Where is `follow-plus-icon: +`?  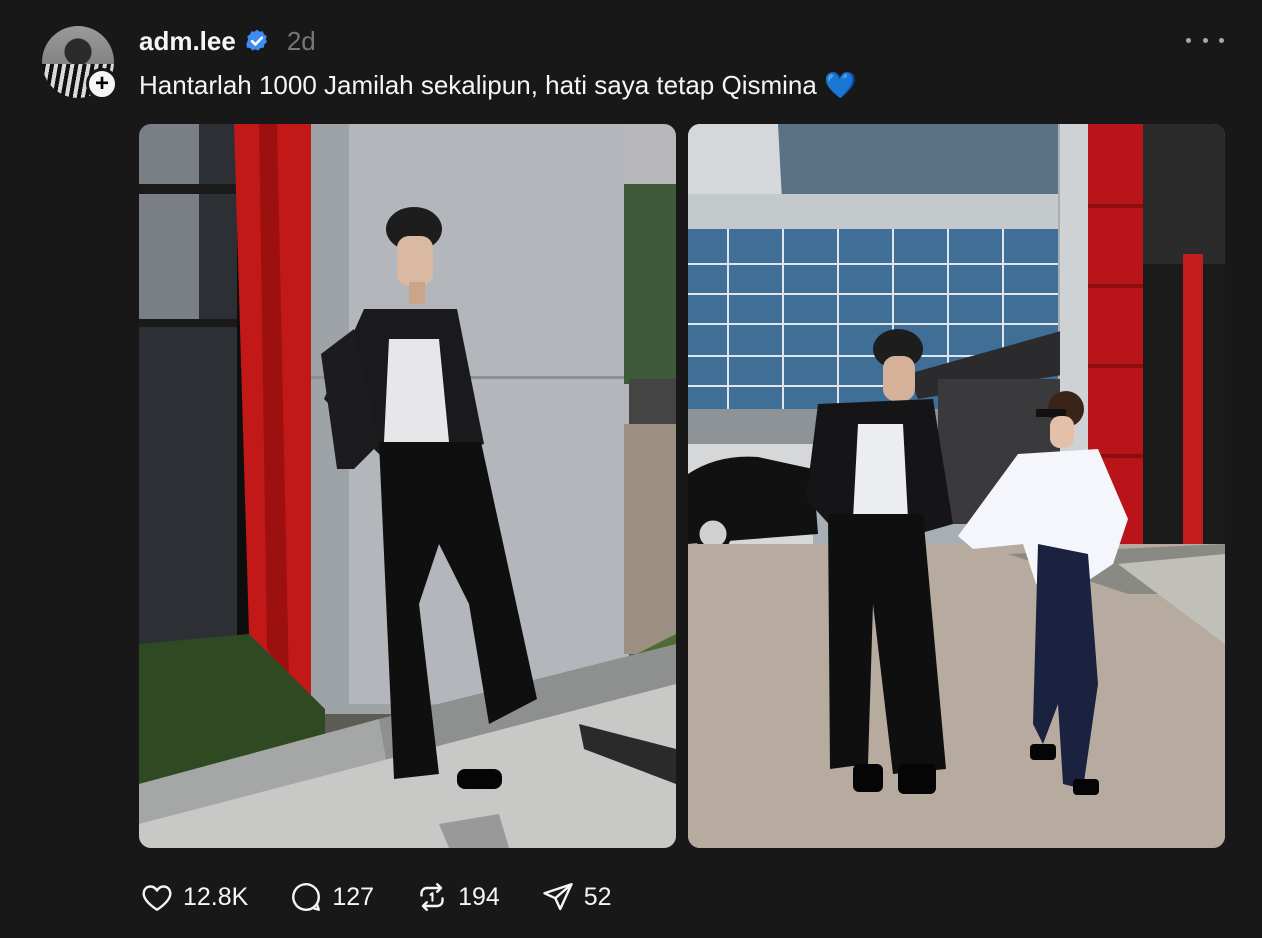
follow-plus-icon: + is located at coordinates (102, 84).